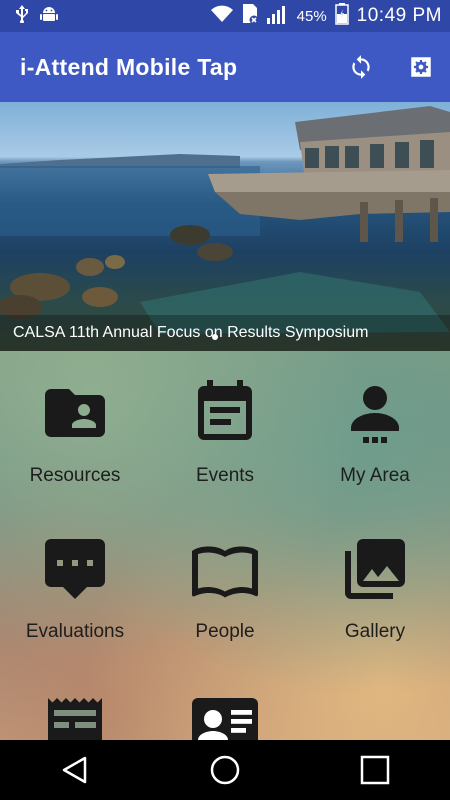 The width and height of the screenshot is (450, 800). I want to click on tile-label: Resources, so click(75, 475).